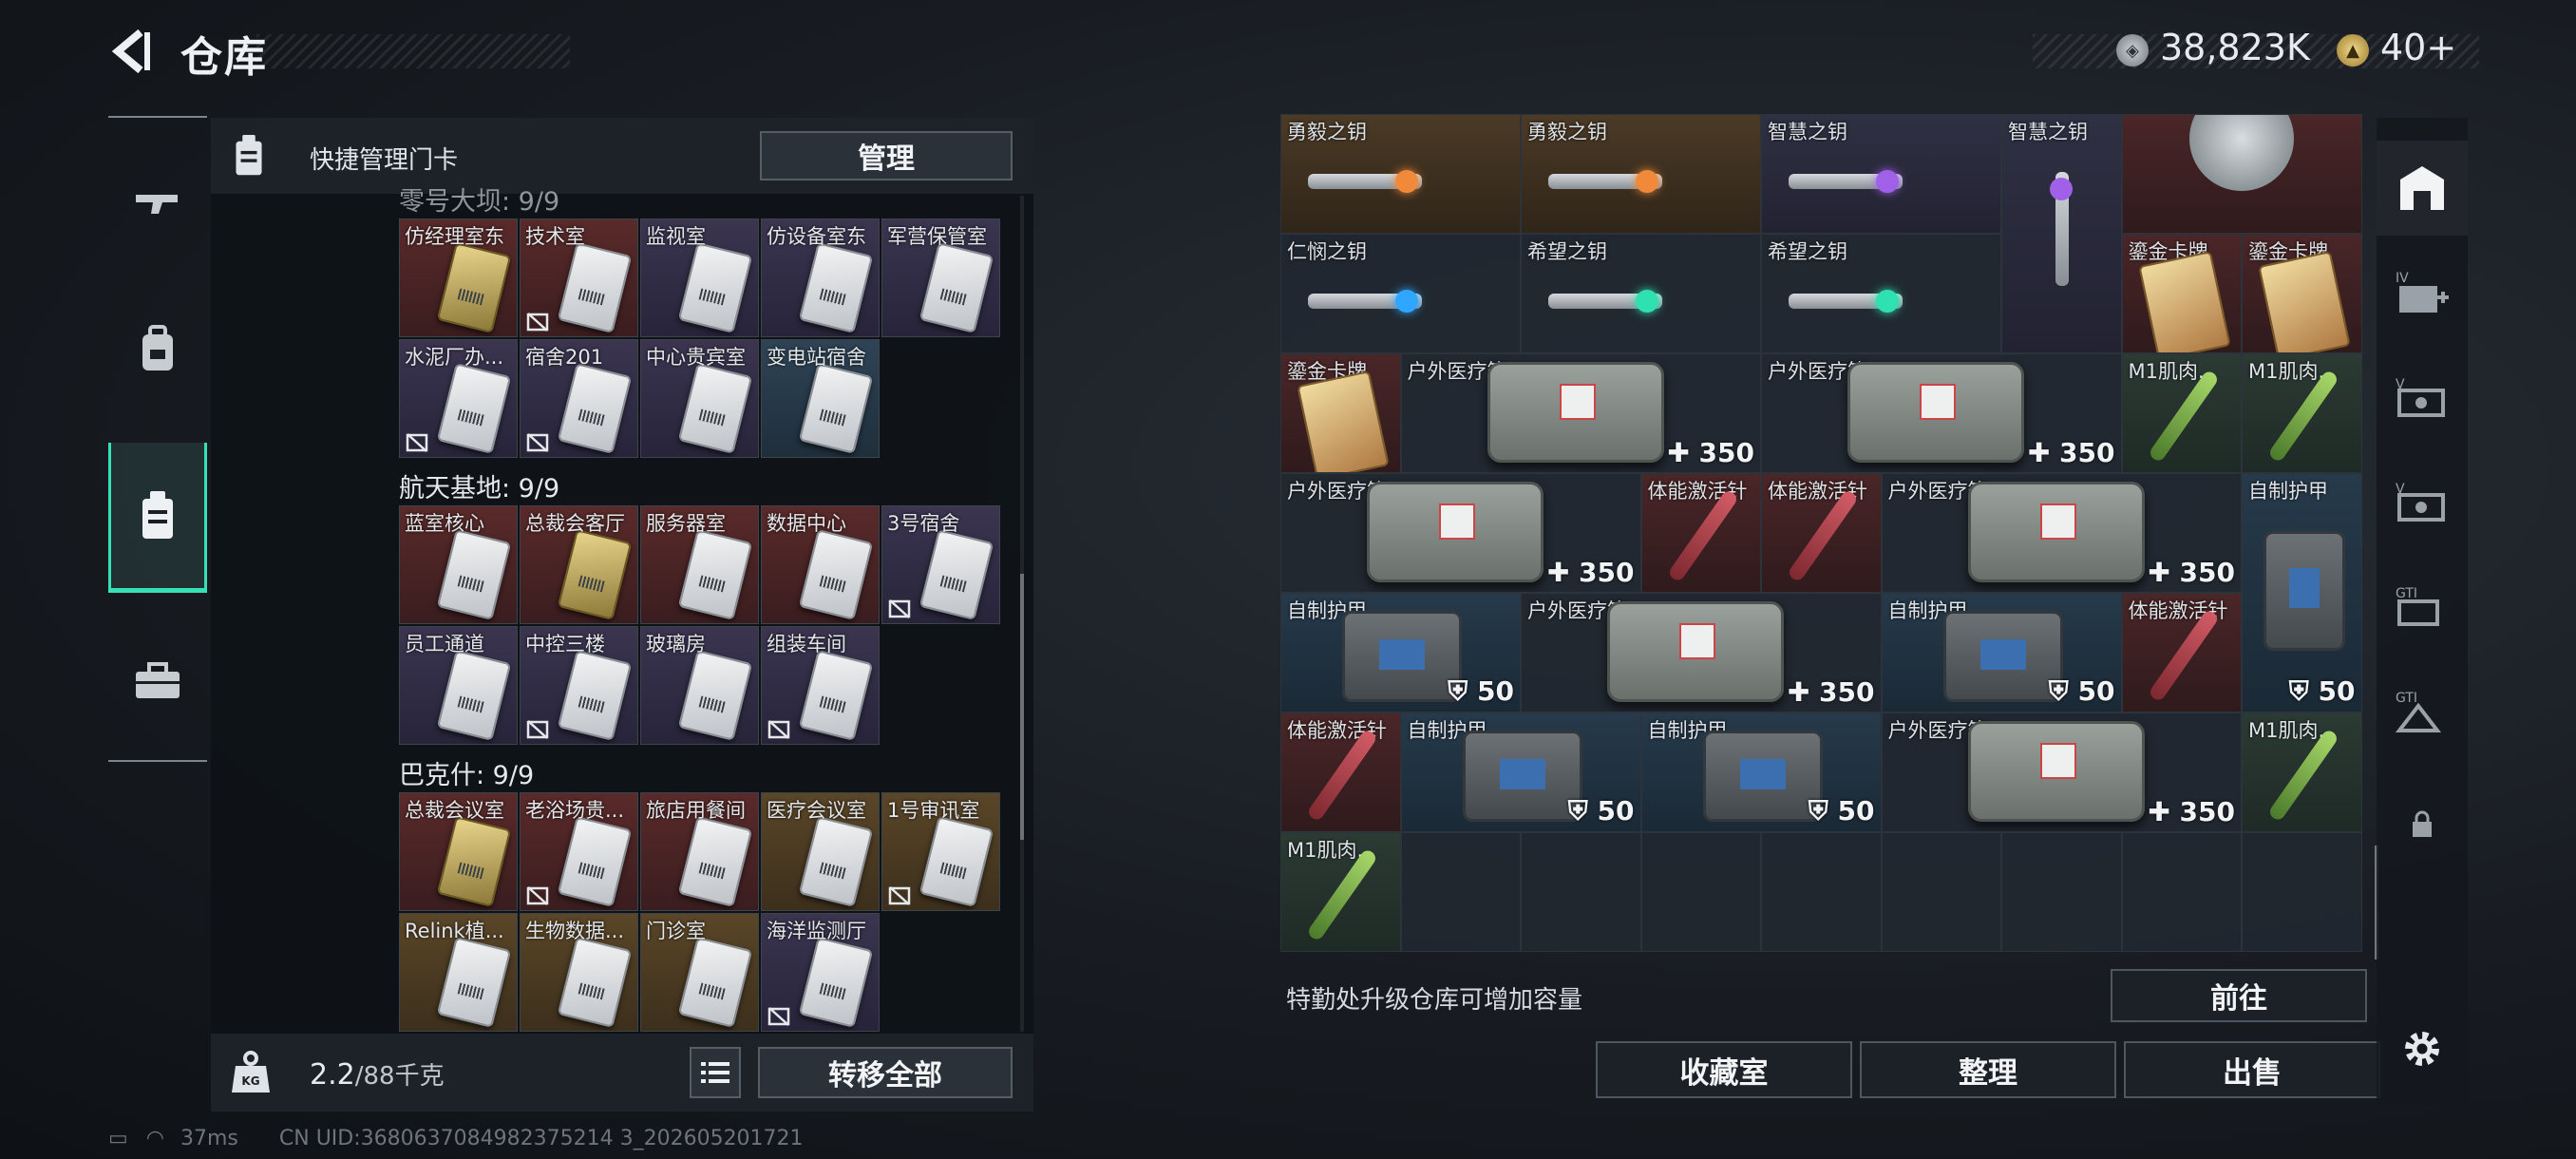  What do you see at coordinates (940, 277) in the screenshot?
I see `keycard-slot: 军营保管室` at bounding box center [940, 277].